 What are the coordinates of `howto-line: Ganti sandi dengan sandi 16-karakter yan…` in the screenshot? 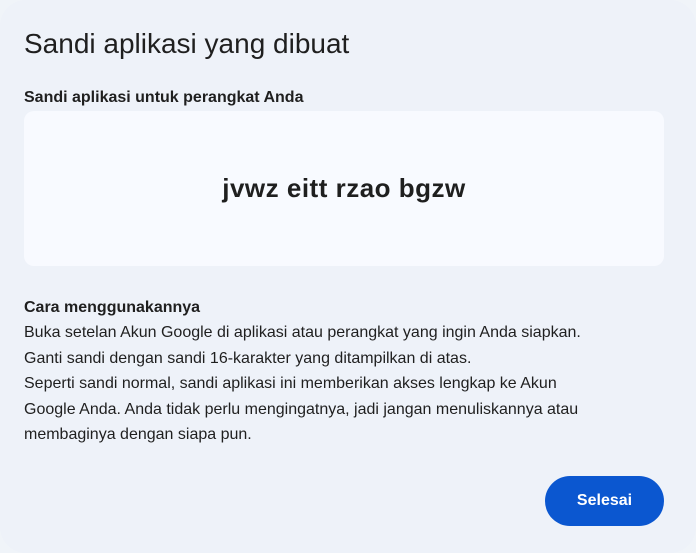 It's located at (248, 358).